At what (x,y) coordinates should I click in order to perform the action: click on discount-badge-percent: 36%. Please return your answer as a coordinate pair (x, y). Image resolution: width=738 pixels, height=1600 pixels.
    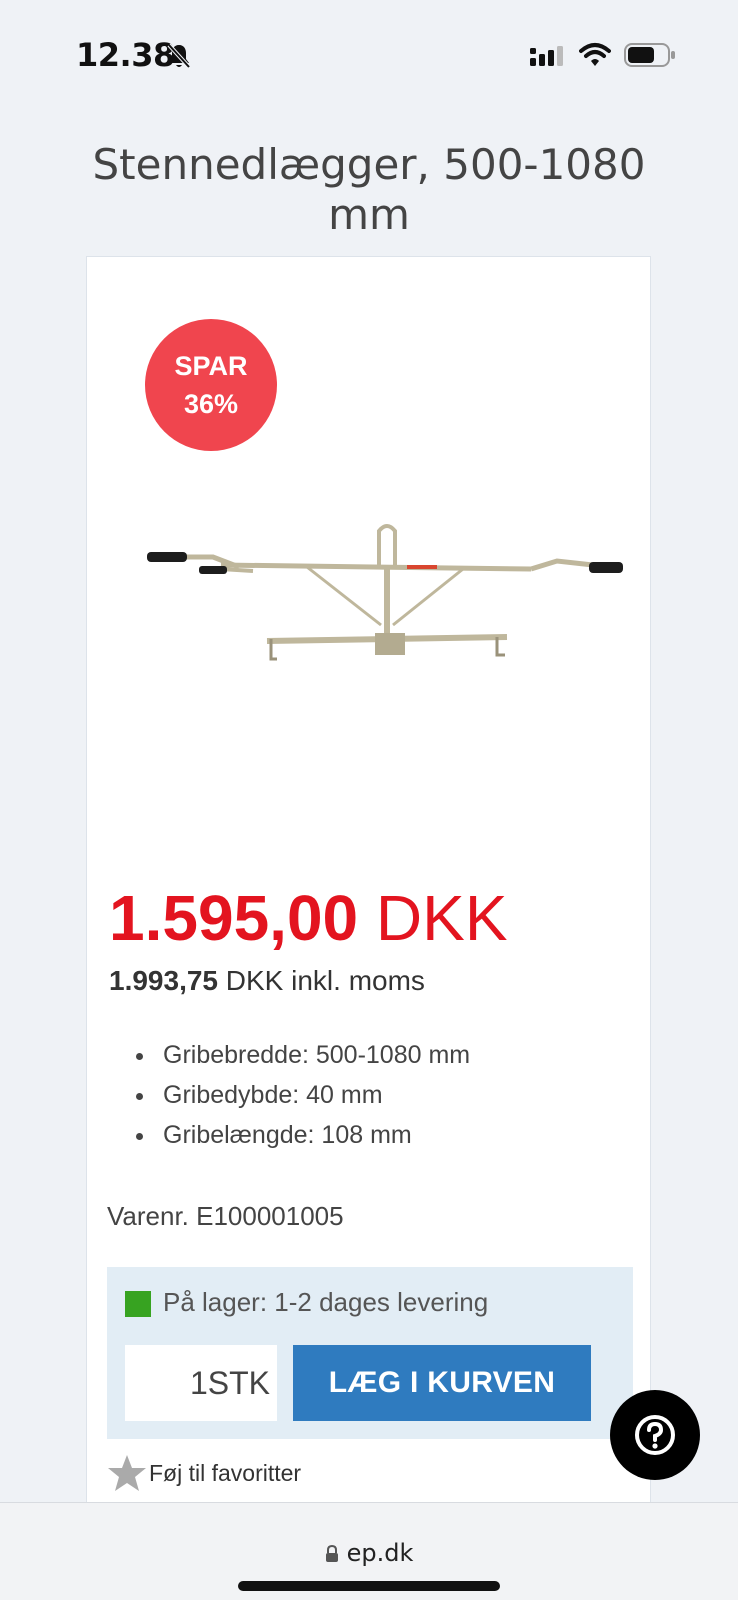
    Looking at the image, I should click on (211, 404).